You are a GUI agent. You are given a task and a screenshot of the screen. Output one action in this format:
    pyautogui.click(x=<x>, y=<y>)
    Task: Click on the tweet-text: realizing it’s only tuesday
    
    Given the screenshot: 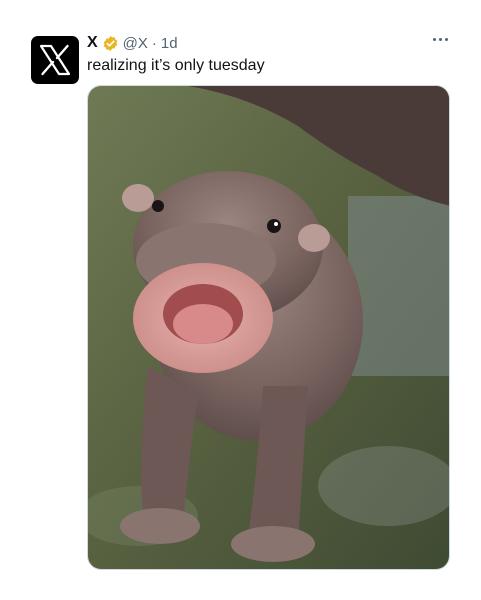 What is the action you would take?
    pyautogui.click(x=176, y=65)
    